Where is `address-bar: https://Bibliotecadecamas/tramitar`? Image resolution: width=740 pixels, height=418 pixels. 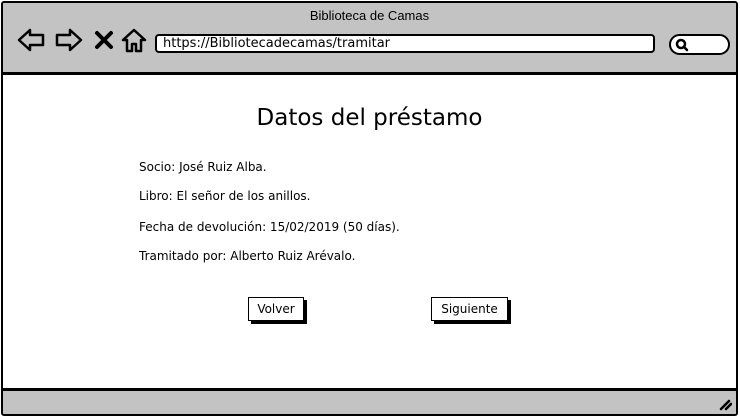
address-bar: https://Bibliotecadecamas/tramitar is located at coordinates (405, 43).